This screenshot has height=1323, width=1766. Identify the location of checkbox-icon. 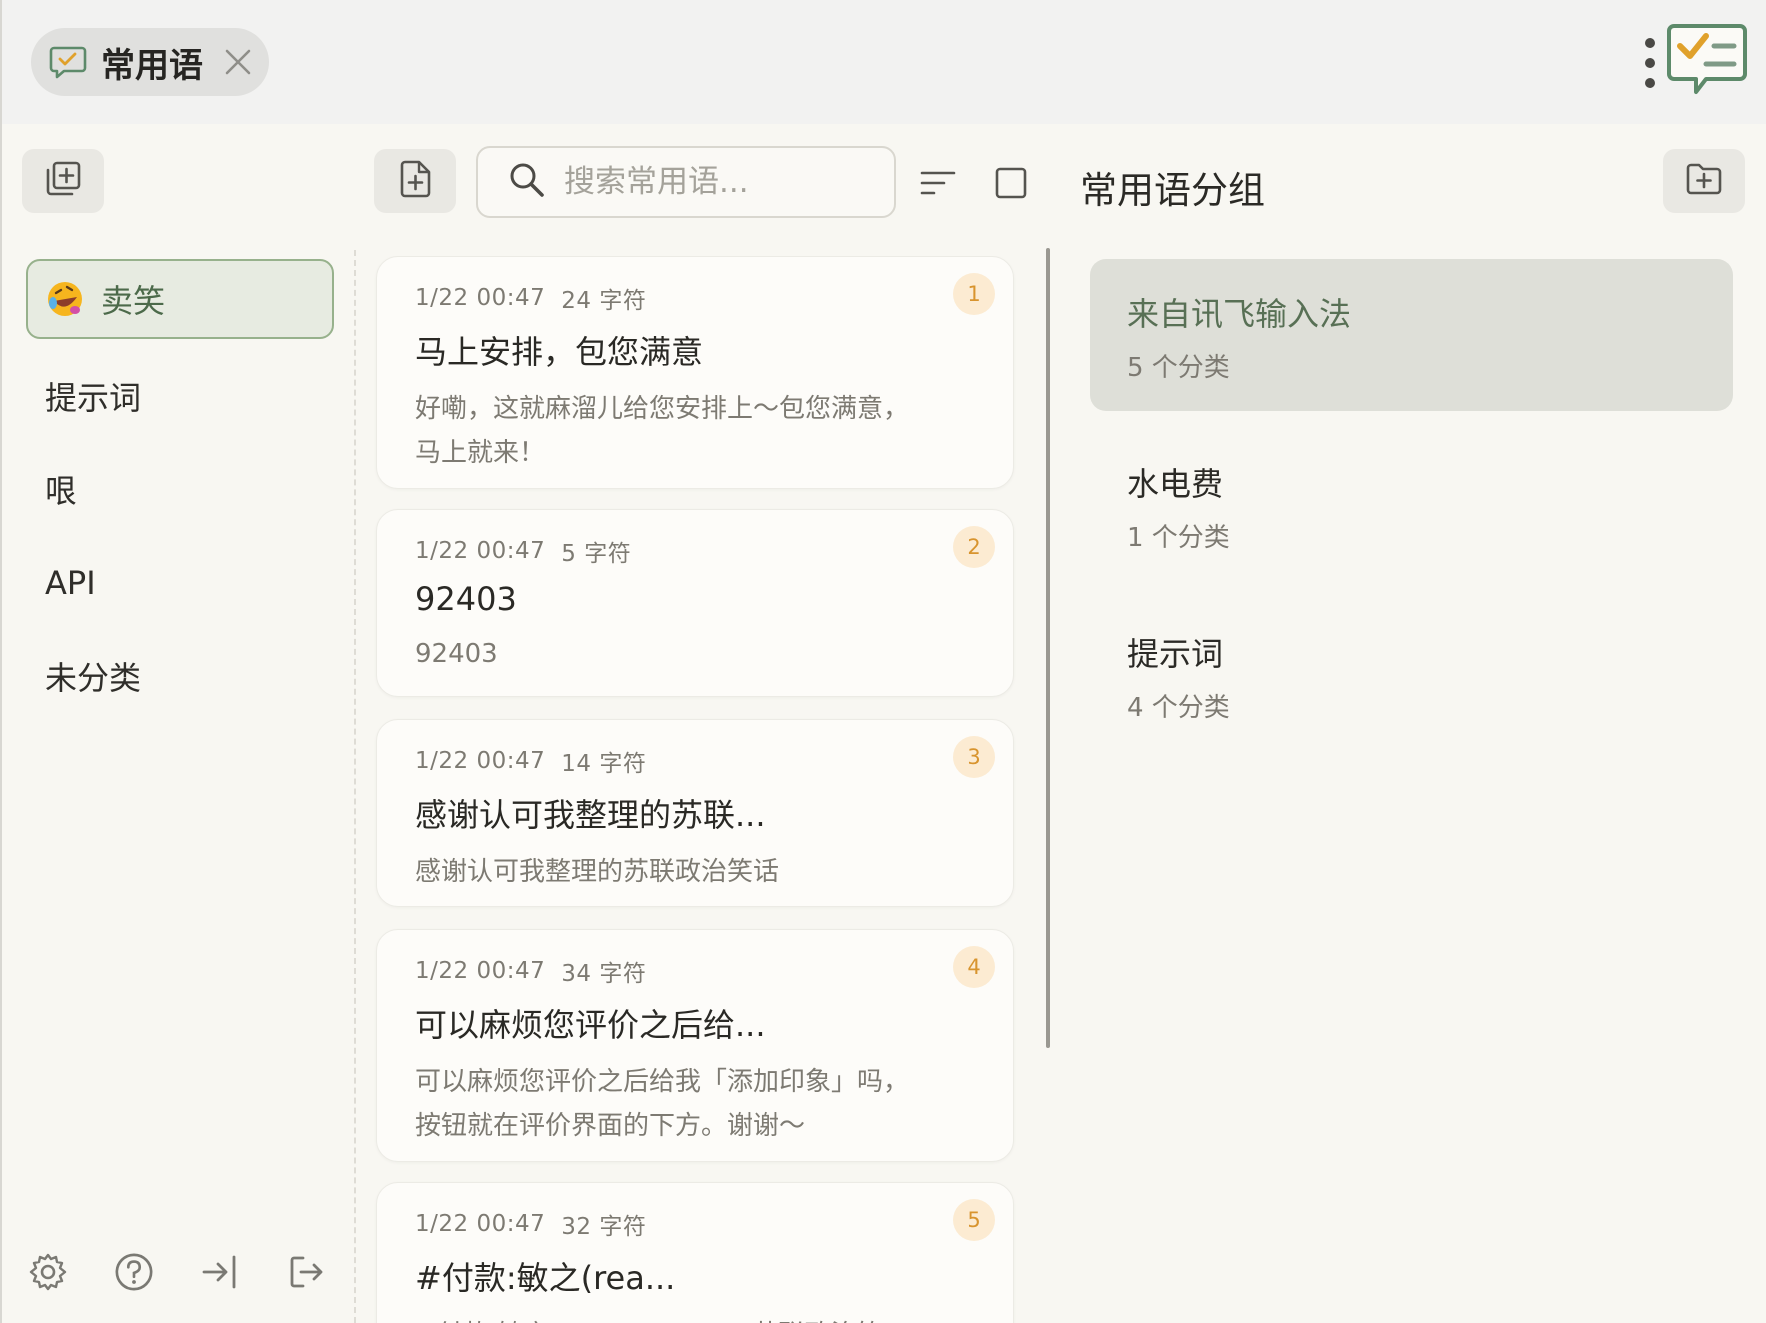
(1011, 183).